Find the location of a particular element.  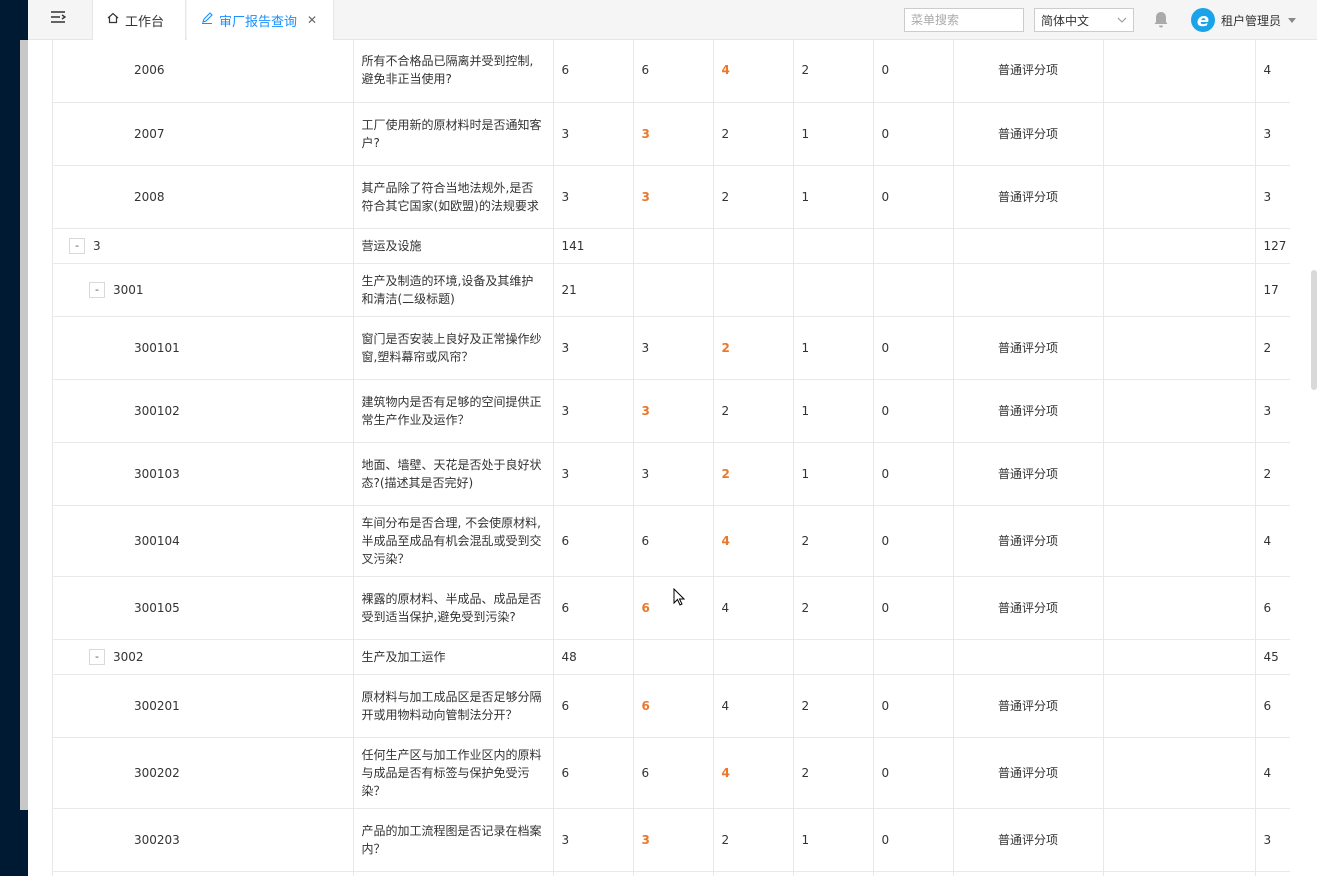

table-row: 2006 所有不合格品已隔离并受到控制,避免非正当使用? 6 6 4 2 0 普通评分项 4 is located at coordinates (671, 71).